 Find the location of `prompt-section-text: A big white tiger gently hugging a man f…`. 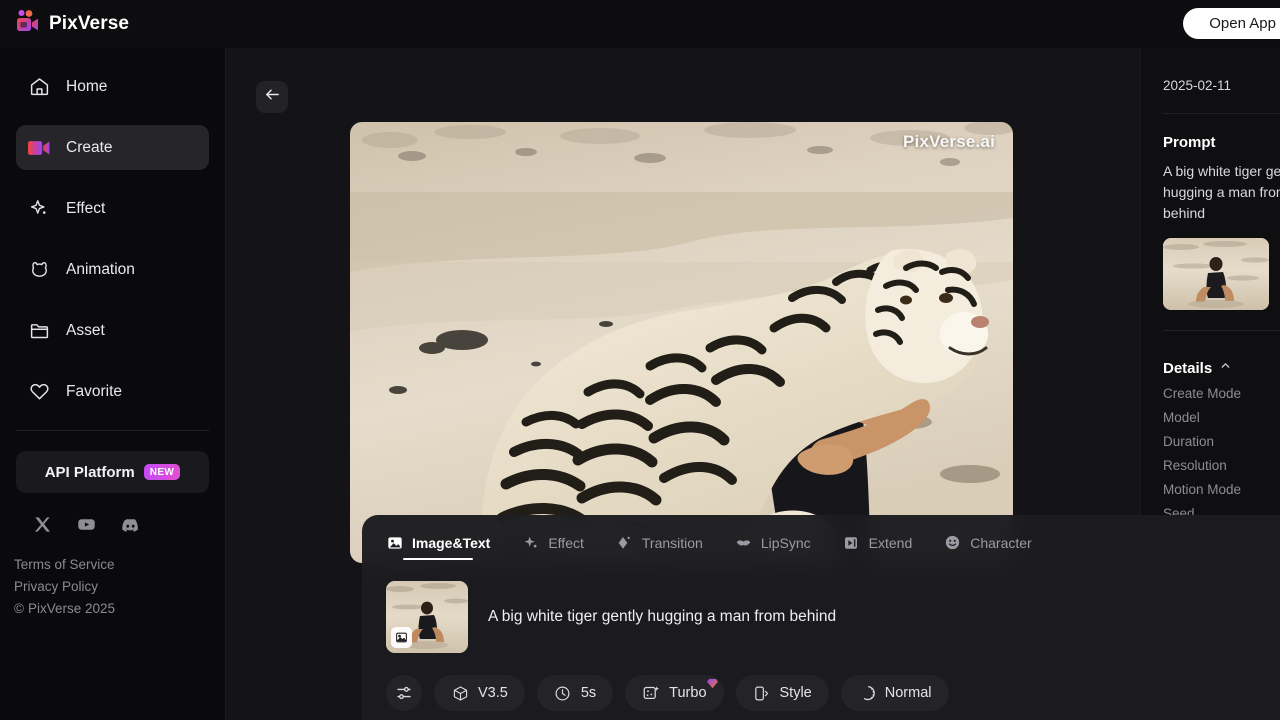

prompt-section-text: A big white tiger gently hugging a man f… is located at coordinates (1221, 192).